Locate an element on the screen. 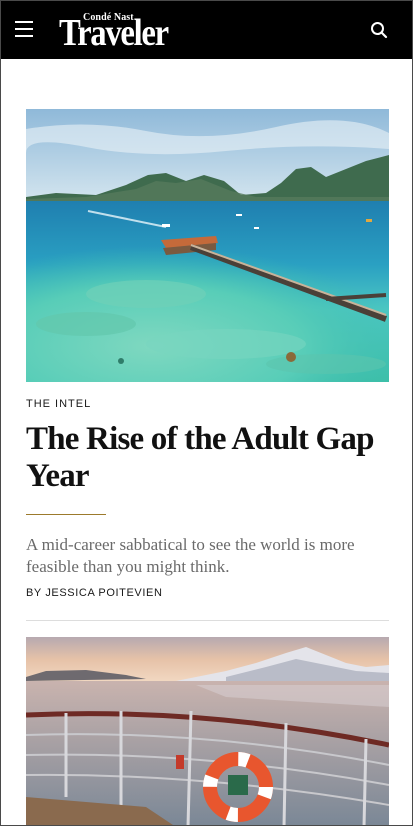  article-title: The Rise of the Adult Gap Year is located at coordinates (206, 458).